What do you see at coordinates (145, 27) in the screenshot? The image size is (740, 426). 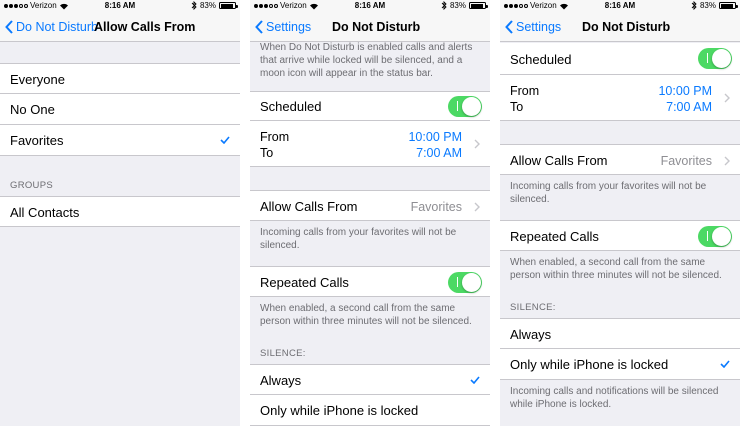 I see `page-title: Allow Calls From` at bounding box center [145, 27].